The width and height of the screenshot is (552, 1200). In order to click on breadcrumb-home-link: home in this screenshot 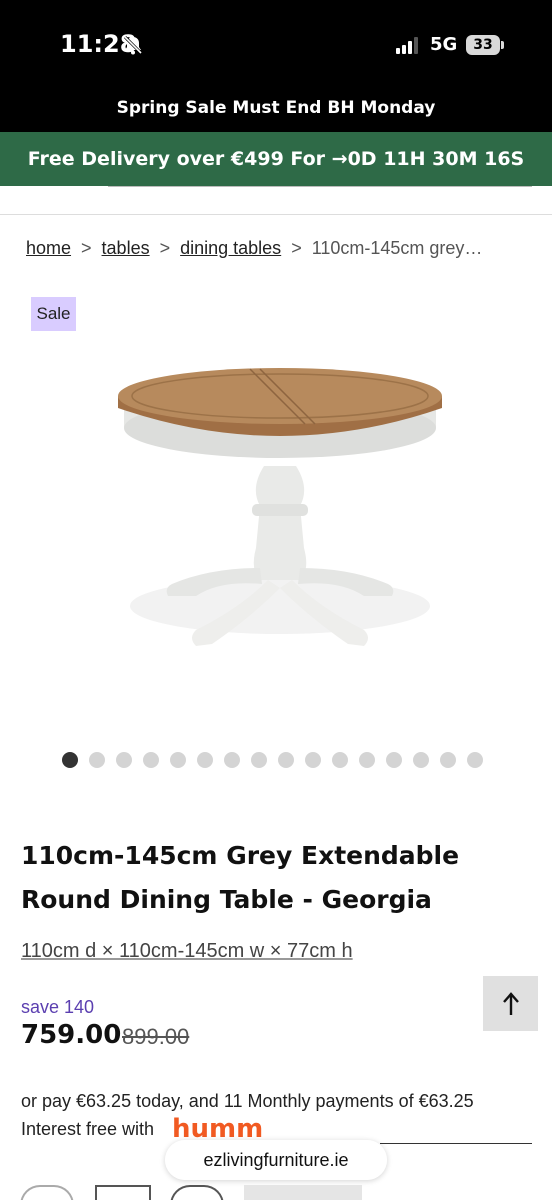, I will do `click(48, 248)`.